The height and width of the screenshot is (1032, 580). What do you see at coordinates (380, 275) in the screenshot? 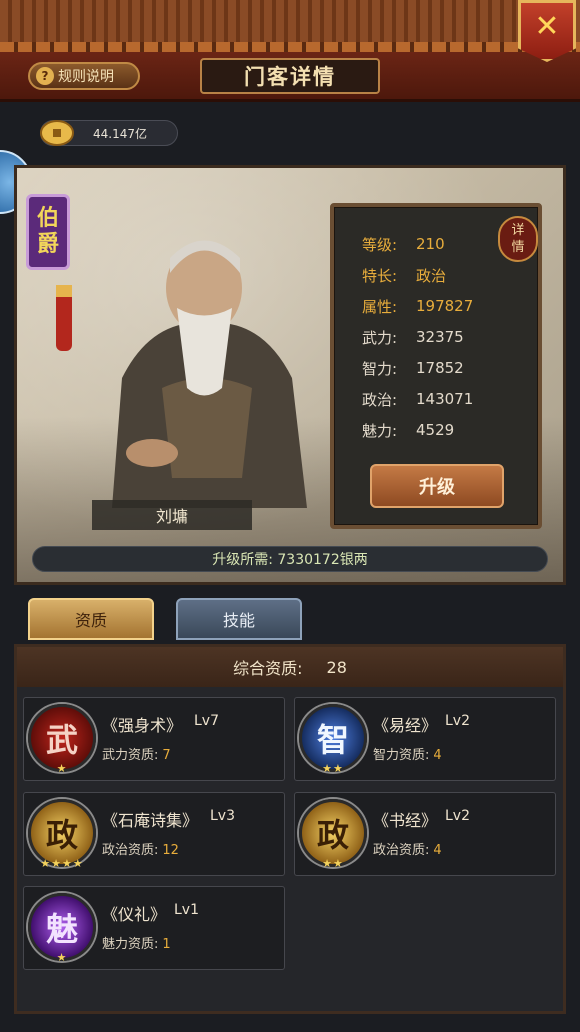
I see `stat-label: 特长:` at bounding box center [380, 275].